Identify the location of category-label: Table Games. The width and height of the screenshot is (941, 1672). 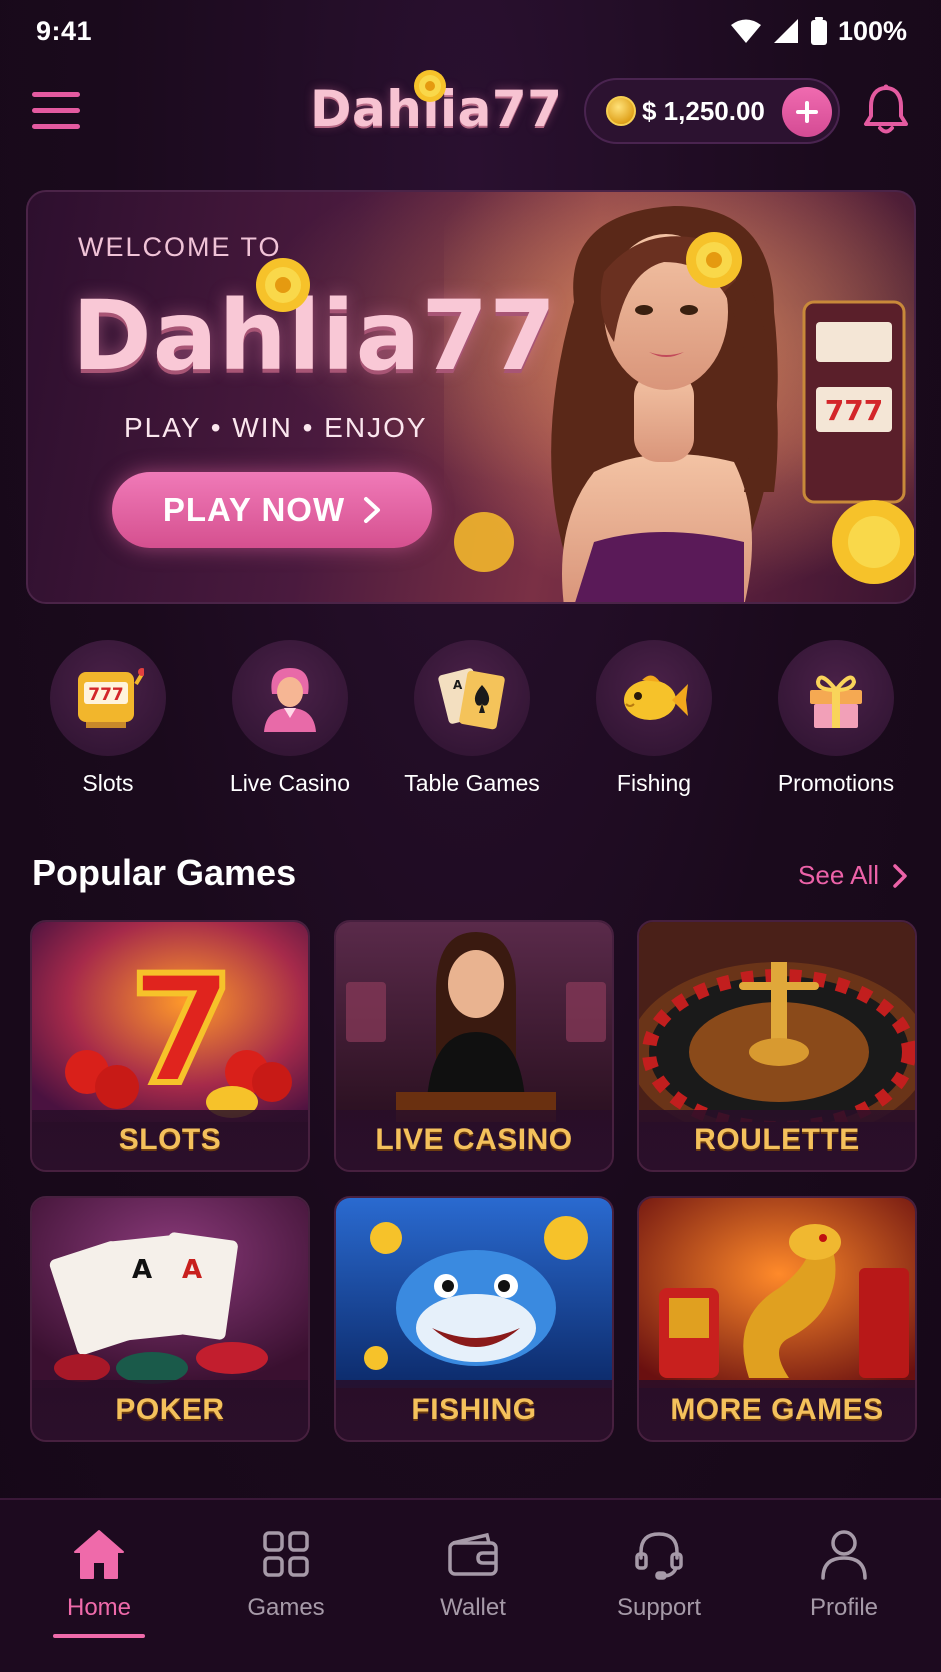
(472, 783).